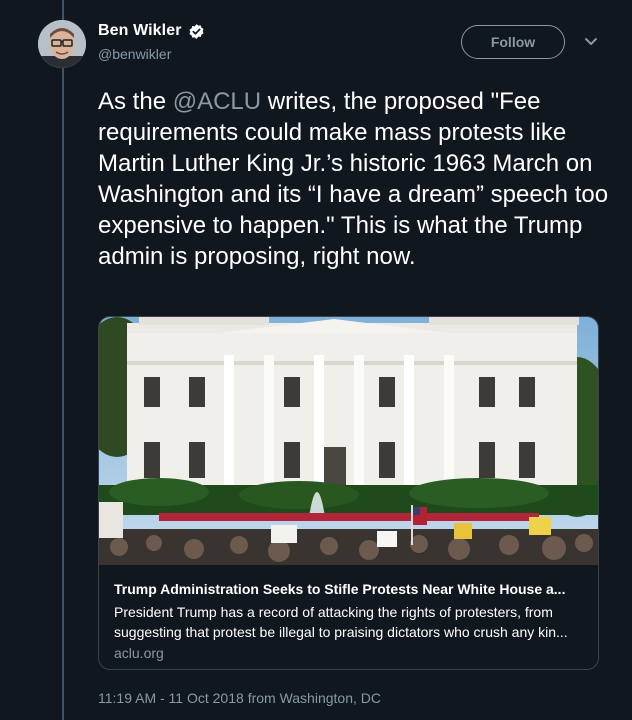 This screenshot has height=720, width=632. I want to click on tweet-location: Washington, DC, so click(330, 698).